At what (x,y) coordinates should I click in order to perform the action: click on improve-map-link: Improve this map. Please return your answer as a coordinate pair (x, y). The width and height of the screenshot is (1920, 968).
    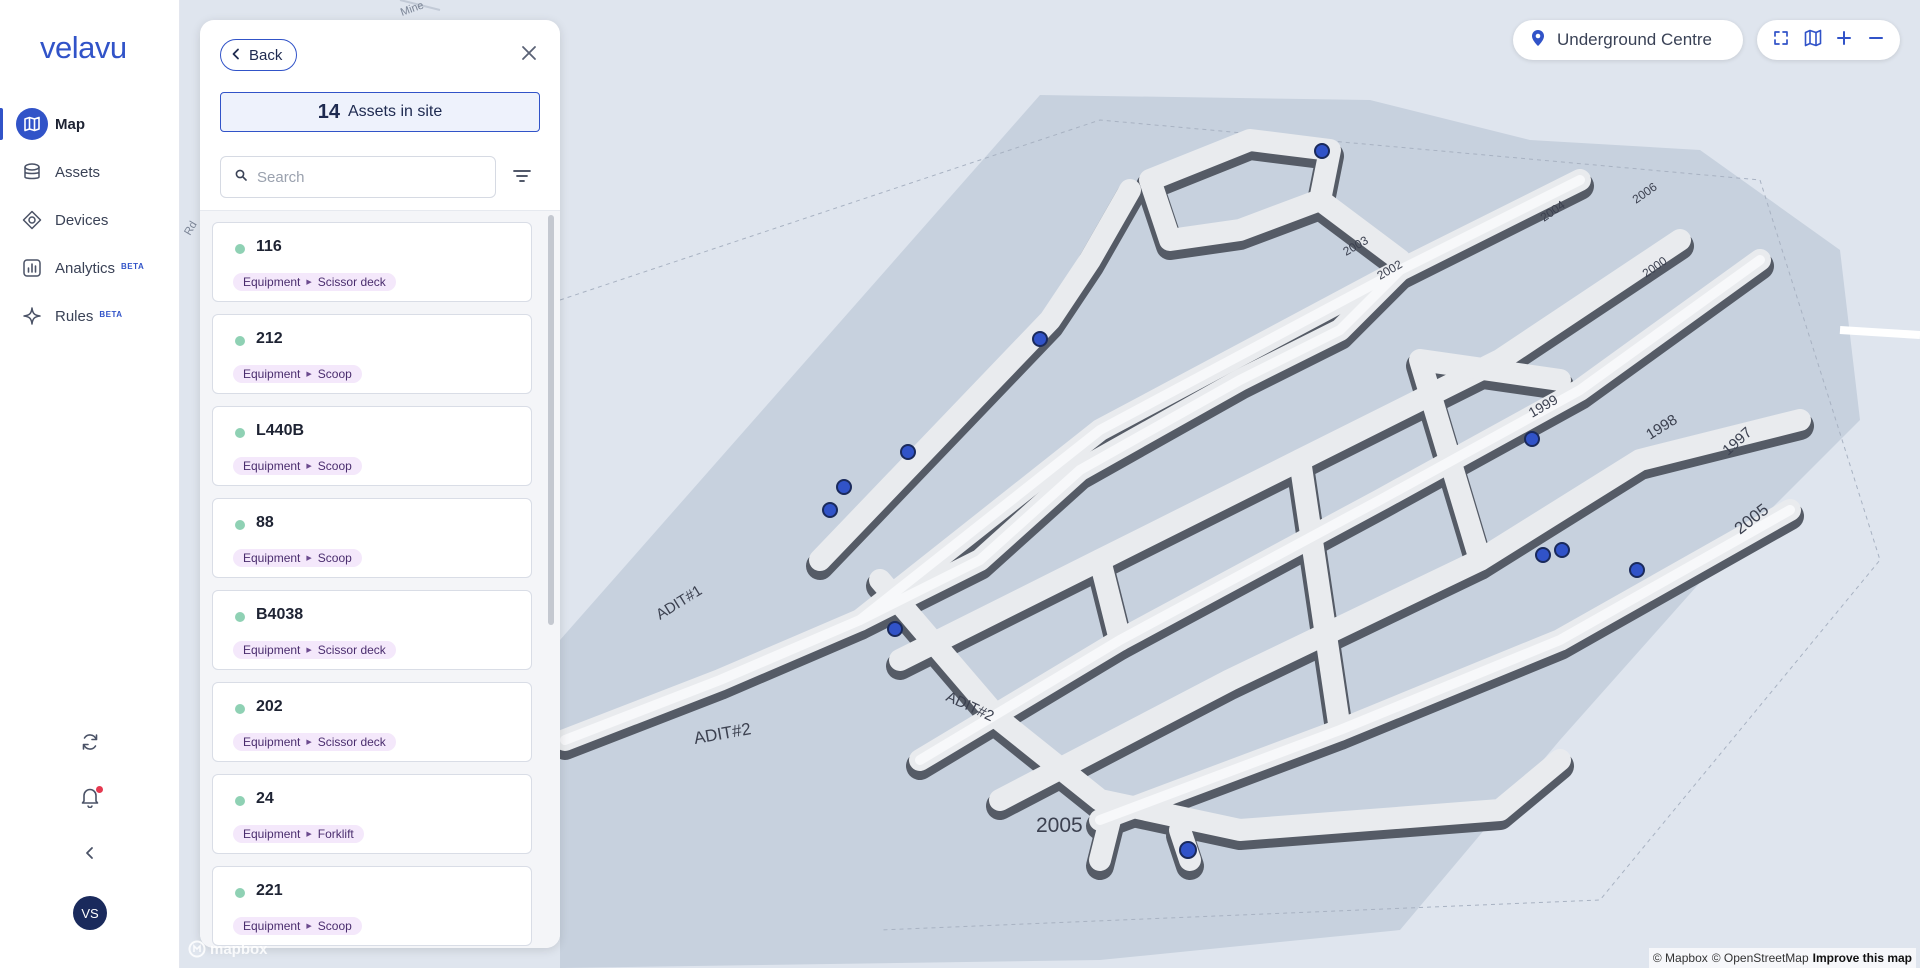
    Looking at the image, I should click on (1862, 958).